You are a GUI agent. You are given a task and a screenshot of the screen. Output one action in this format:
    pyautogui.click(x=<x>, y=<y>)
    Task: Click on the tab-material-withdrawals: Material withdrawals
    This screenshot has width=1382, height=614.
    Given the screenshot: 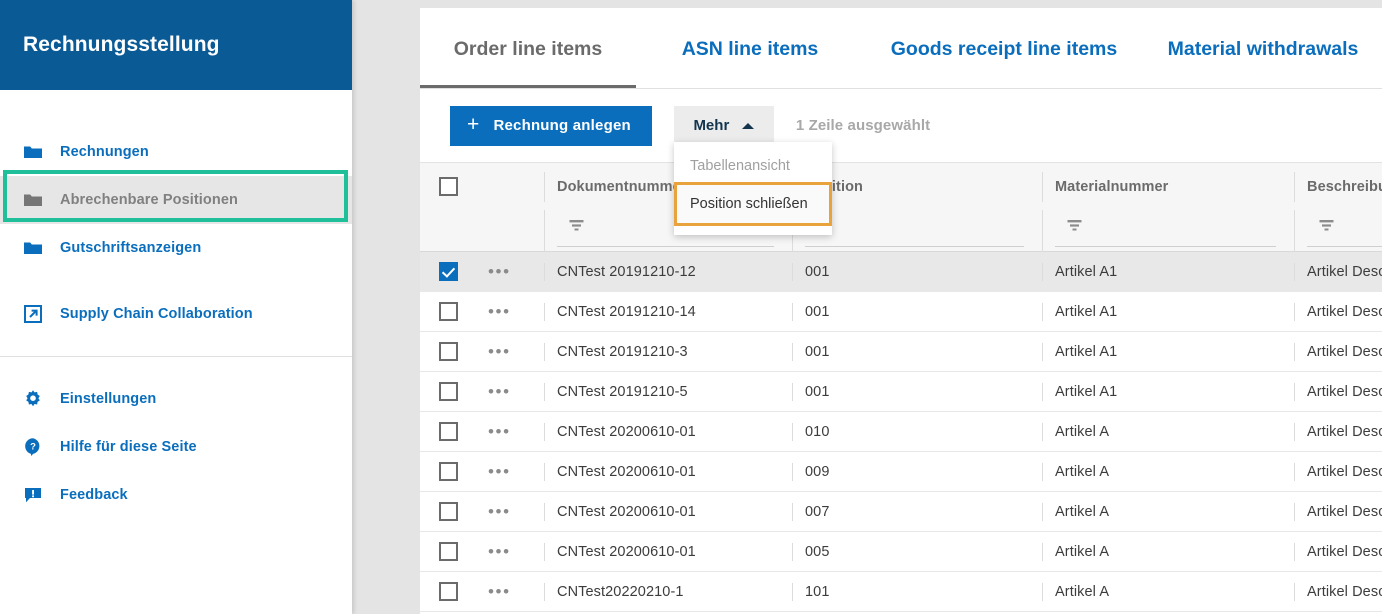 What is the action you would take?
    pyautogui.click(x=1263, y=63)
    